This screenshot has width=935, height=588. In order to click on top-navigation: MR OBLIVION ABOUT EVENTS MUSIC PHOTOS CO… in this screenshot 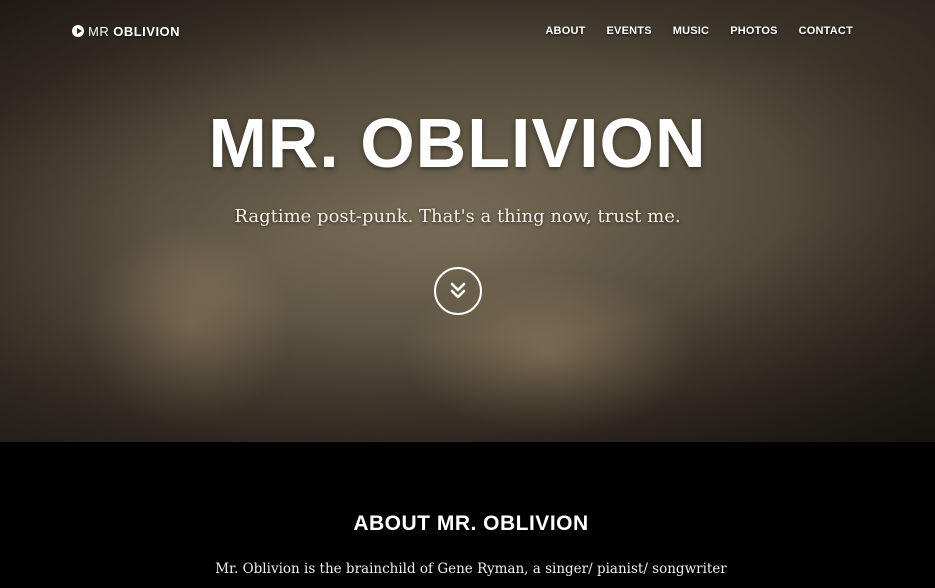, I will do `click(462, 31)`.